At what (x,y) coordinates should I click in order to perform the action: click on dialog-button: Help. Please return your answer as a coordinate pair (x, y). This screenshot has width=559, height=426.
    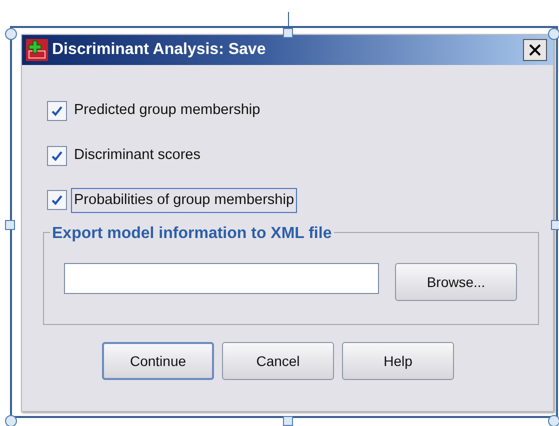
    Looking at the image, I should click on (398, 361).